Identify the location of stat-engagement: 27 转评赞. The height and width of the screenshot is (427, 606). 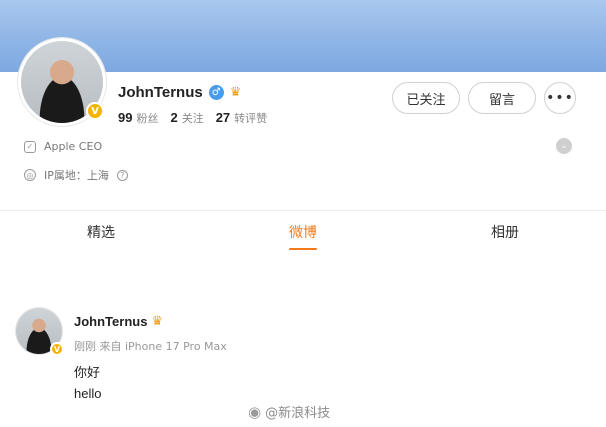
(241, 118).